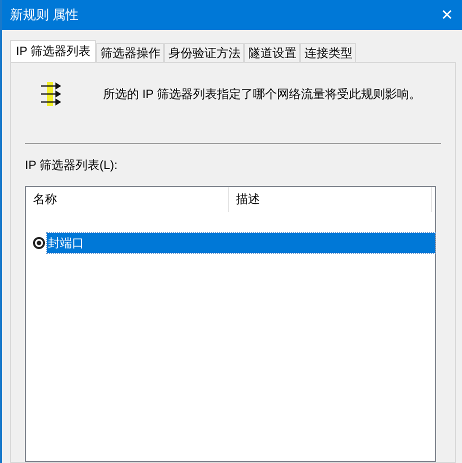  Describe the element at coordinates (39, 243) in the screenshot. I see `radio-button` at that location.